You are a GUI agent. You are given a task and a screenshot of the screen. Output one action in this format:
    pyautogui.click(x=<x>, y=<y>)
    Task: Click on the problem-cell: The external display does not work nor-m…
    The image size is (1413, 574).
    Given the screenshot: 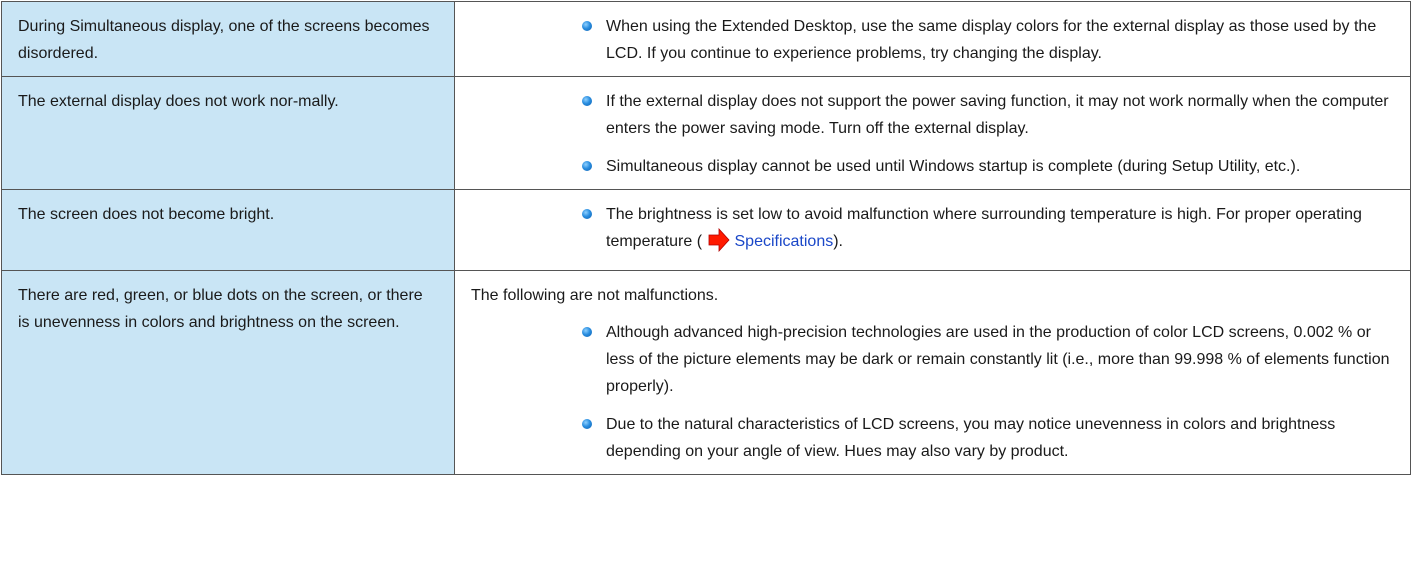 What is the action you would take?
    pyautogui.click(x=228, y=133)
    